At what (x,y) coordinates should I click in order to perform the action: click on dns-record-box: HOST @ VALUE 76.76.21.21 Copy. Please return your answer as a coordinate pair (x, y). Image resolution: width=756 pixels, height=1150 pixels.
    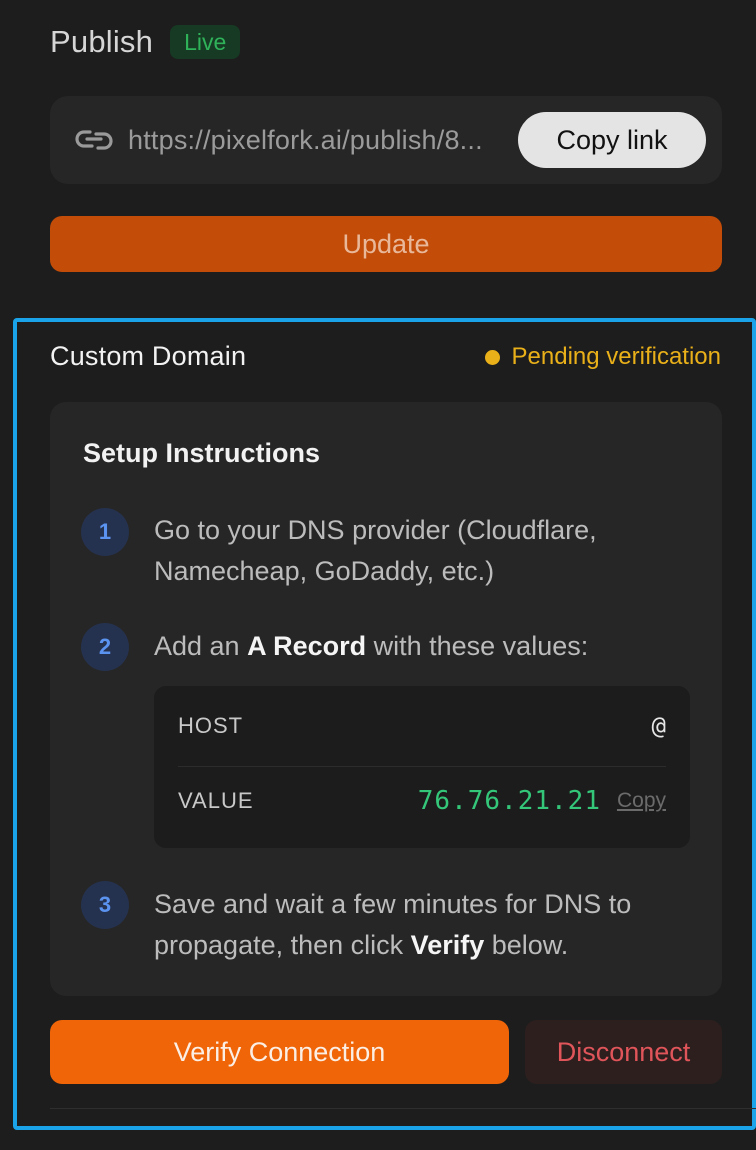
    Looking at the image, I should click on (422, 767).